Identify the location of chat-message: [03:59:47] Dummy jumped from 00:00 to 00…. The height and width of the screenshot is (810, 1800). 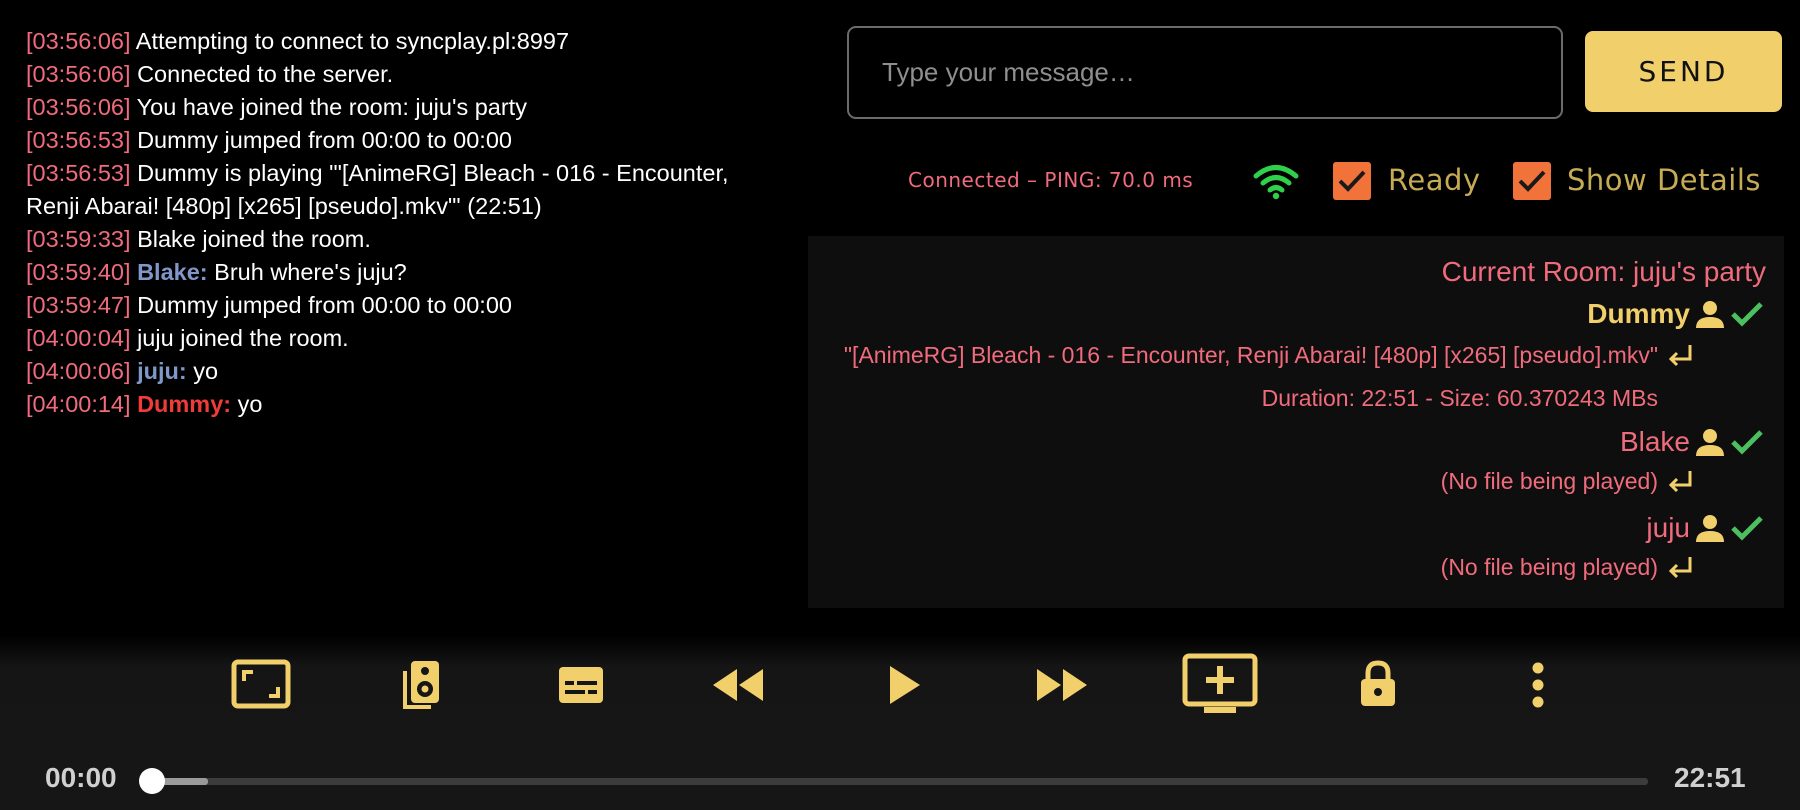
(406, 305).